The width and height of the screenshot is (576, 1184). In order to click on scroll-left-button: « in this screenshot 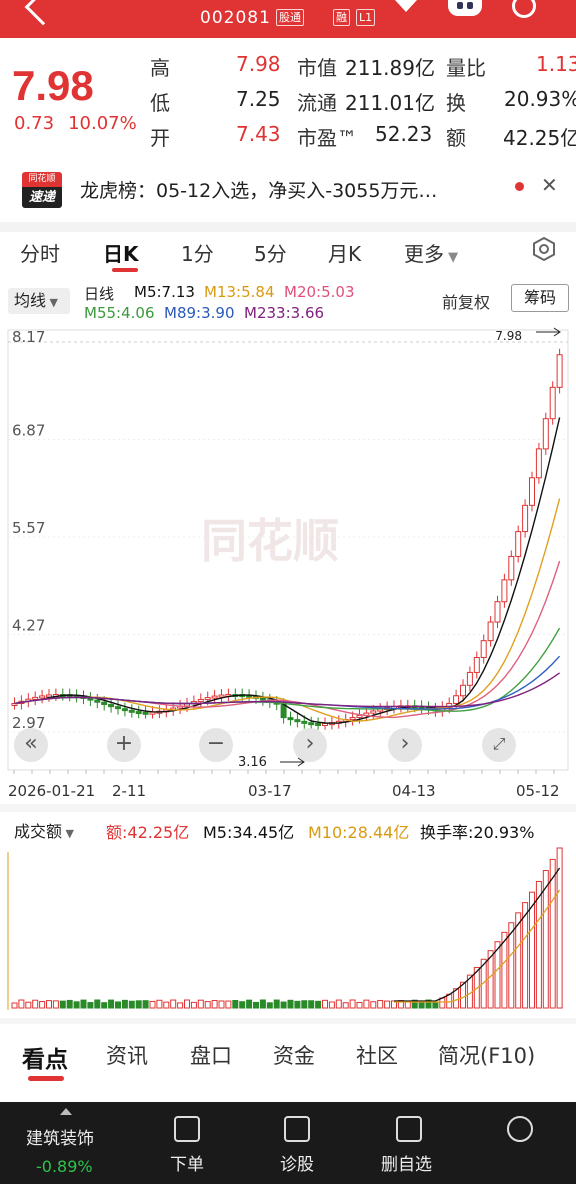, I will do `click(31, 745)`.